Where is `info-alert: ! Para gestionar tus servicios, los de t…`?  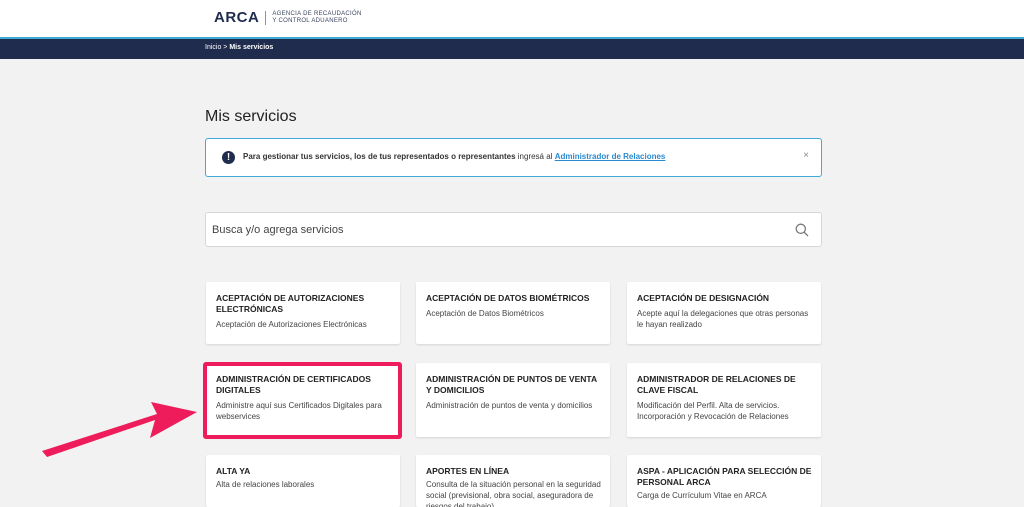
info-alert: ! Para gestionar tus servicios, los de t… is located at coordinates (513, 157).